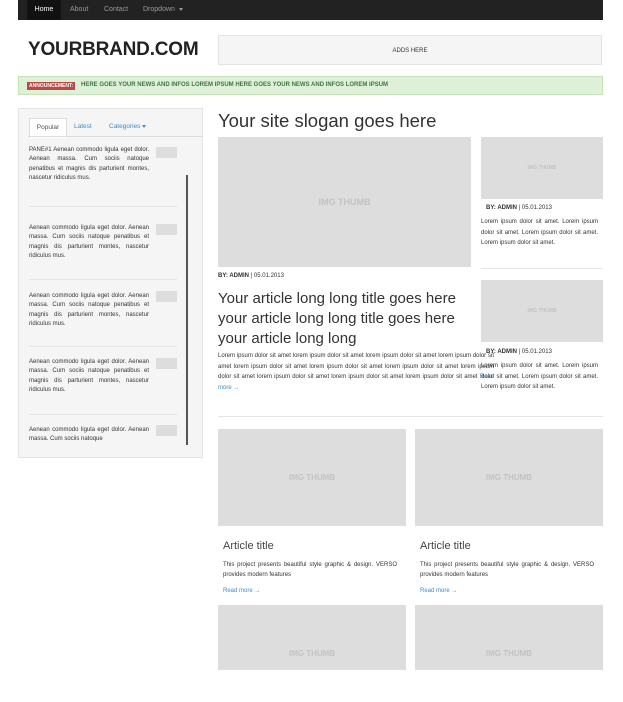 The width and height of the screenshot is (623, 702). I want to click on feature-byline: BY: ADMIN | 05.01.2013, so click(251, 276).